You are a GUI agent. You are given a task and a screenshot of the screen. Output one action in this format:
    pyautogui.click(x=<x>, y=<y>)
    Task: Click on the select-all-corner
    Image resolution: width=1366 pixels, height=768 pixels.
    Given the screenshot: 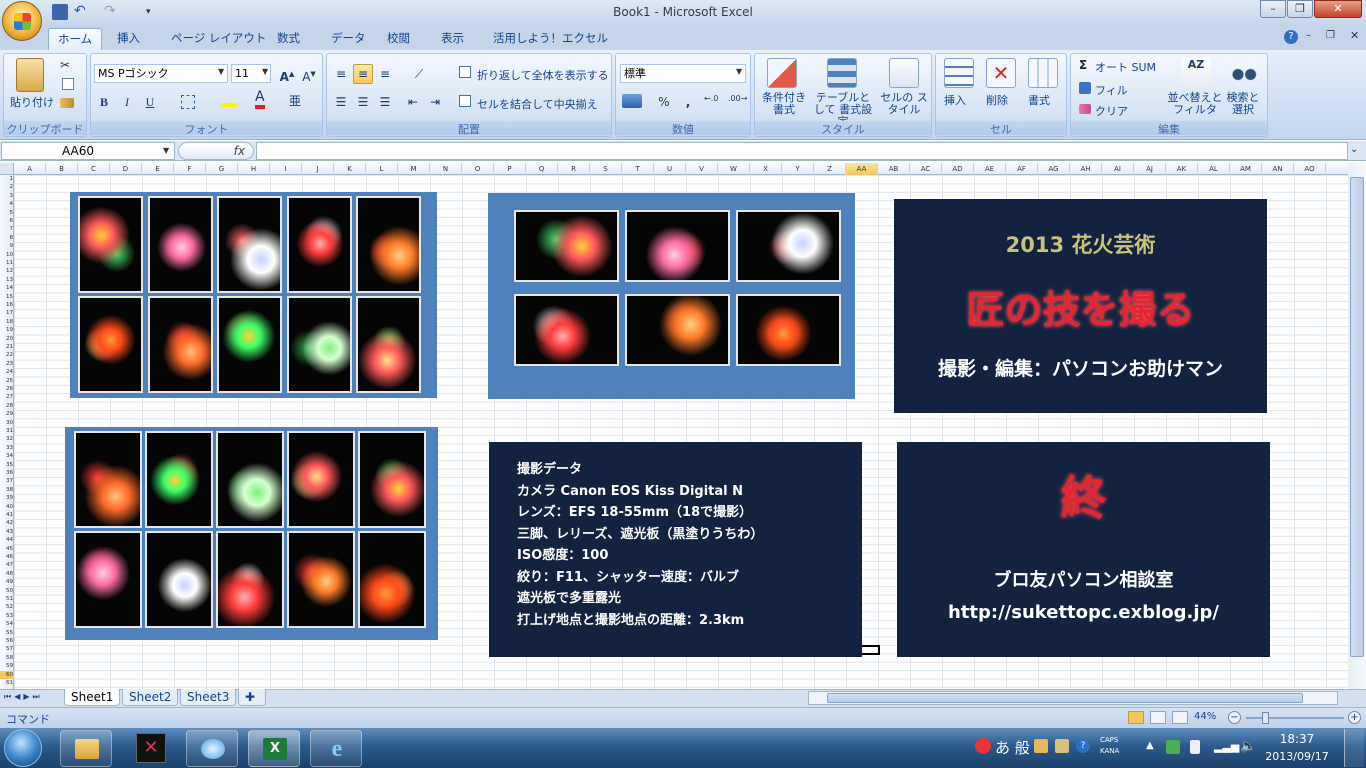 What is the action you would take?
    pyautogui.click(x=7, y=169)
    